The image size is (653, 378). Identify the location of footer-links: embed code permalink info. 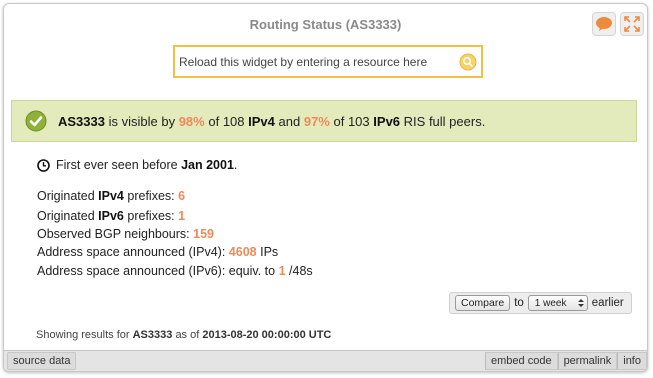
(566, 361).